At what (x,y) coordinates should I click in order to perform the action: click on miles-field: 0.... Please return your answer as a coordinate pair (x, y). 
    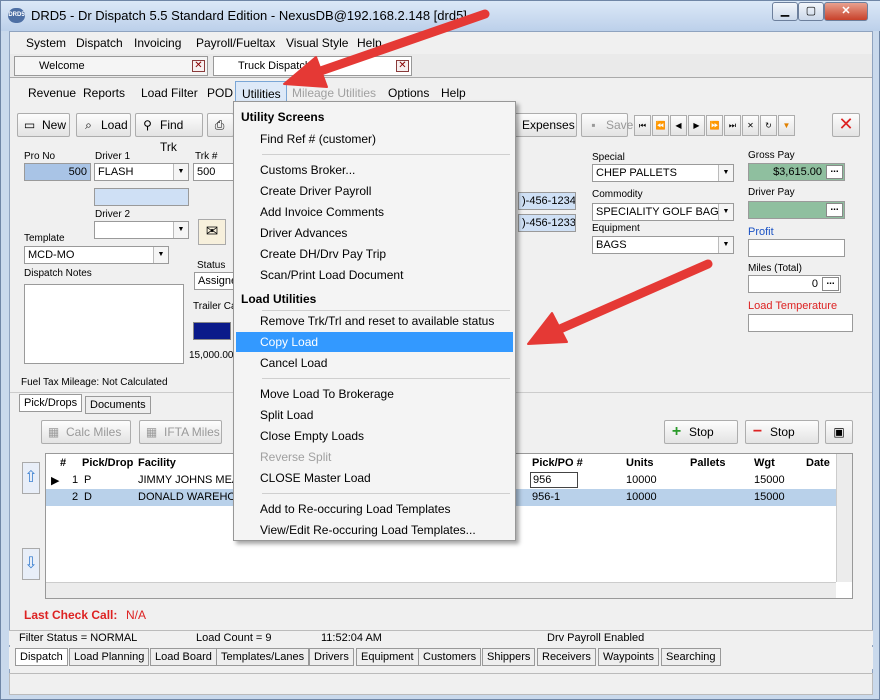
    Looking at the image, I should click on (794, 284).